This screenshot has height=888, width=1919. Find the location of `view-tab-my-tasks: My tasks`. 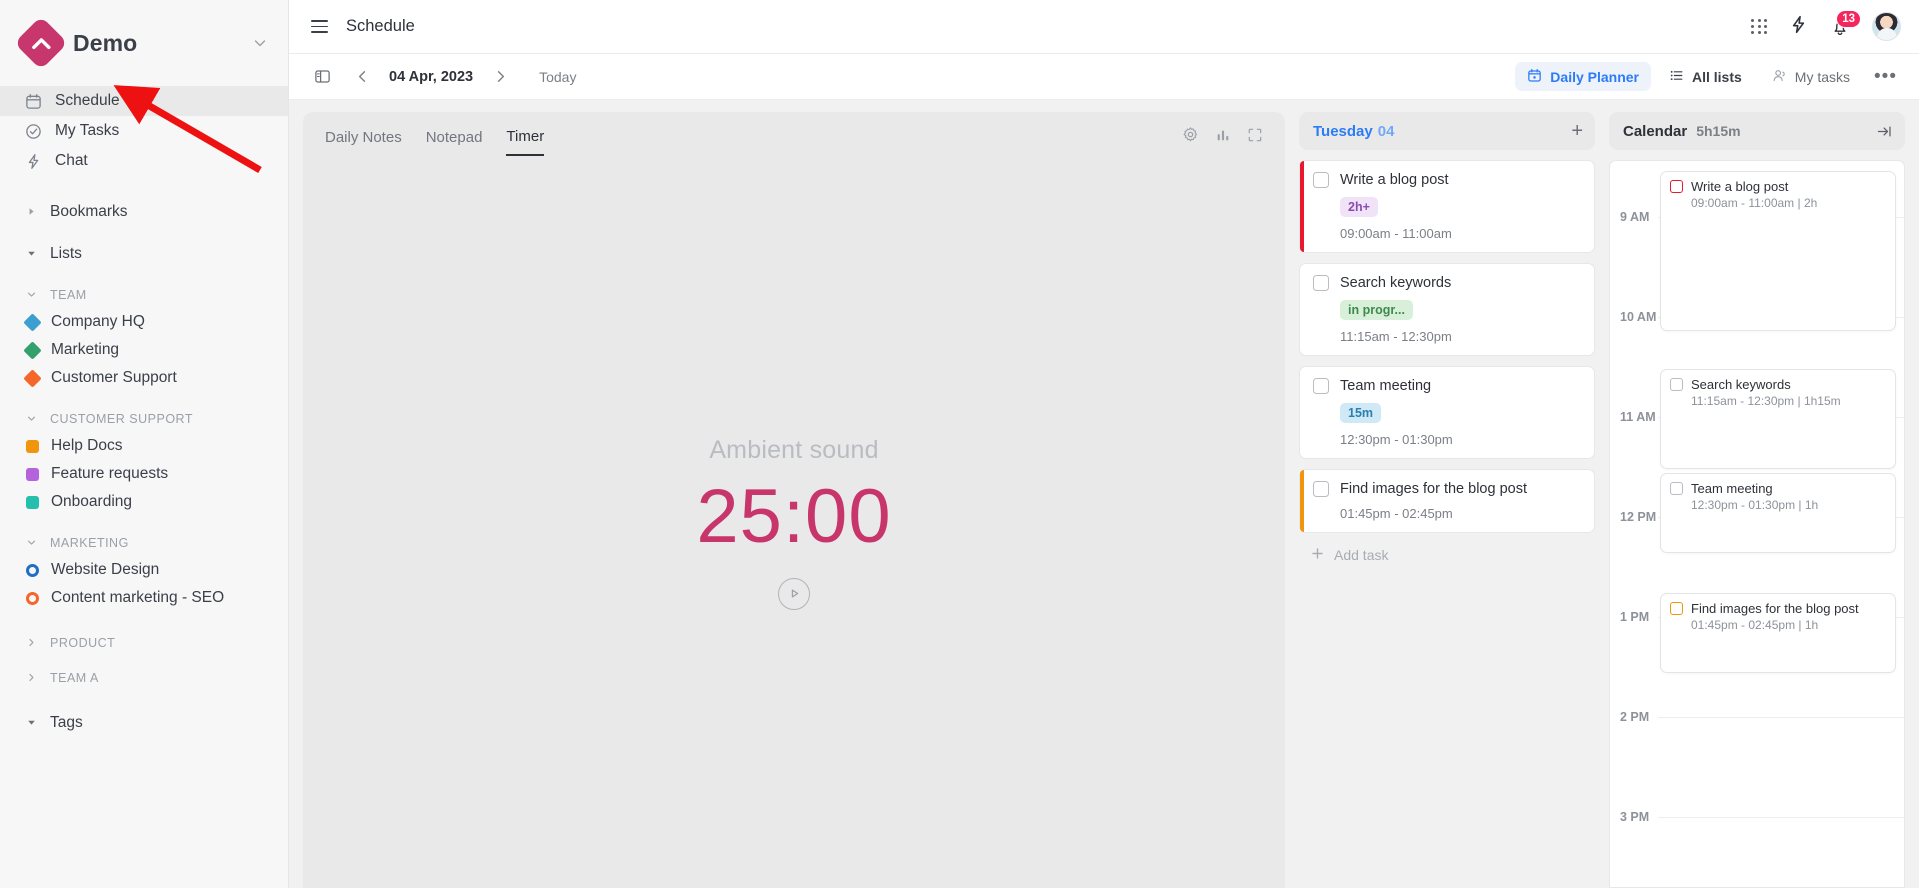

view-tab-my-tasks: My tasks is located at coordinates (1811, 76).